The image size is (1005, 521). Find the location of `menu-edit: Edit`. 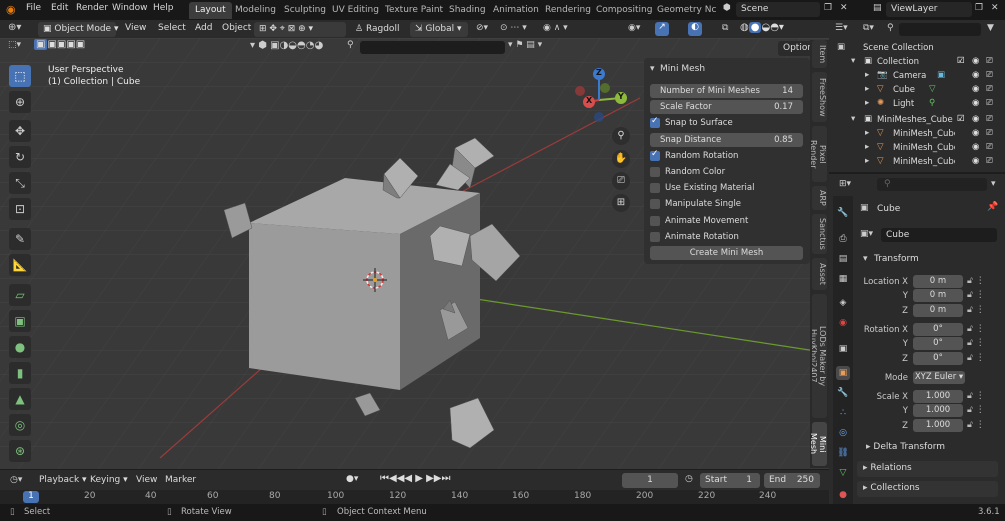

menu-edit: Edit is located at coordinates (59, 8).